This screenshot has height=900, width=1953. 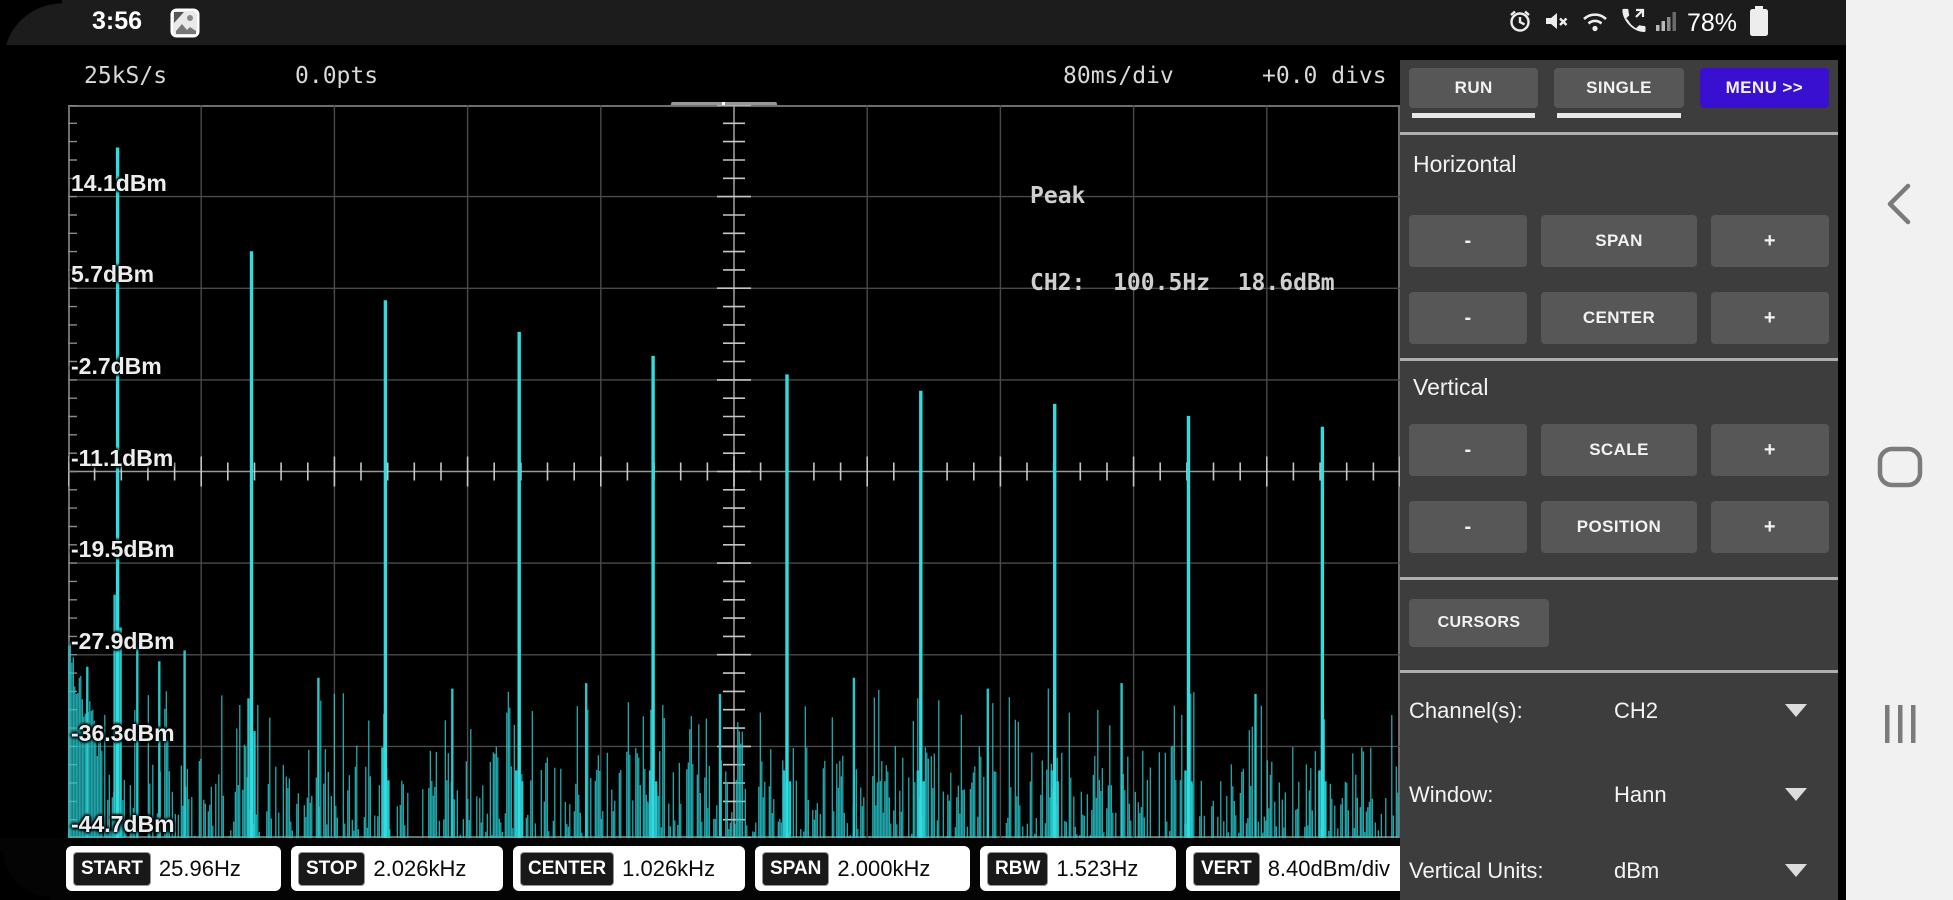 I want to click on back-button, so click(x=1900, y=206).